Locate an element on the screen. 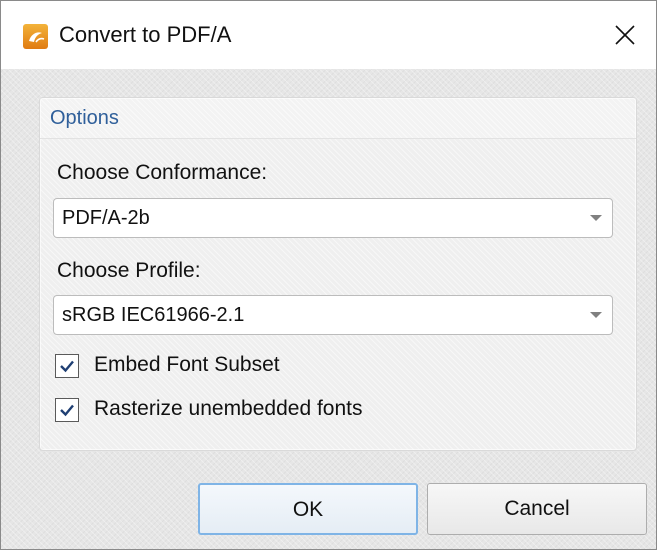 Image resolution: width=657 pixels, height=550 pixels. options-group-title: Options is located at coordinates (84, 118).